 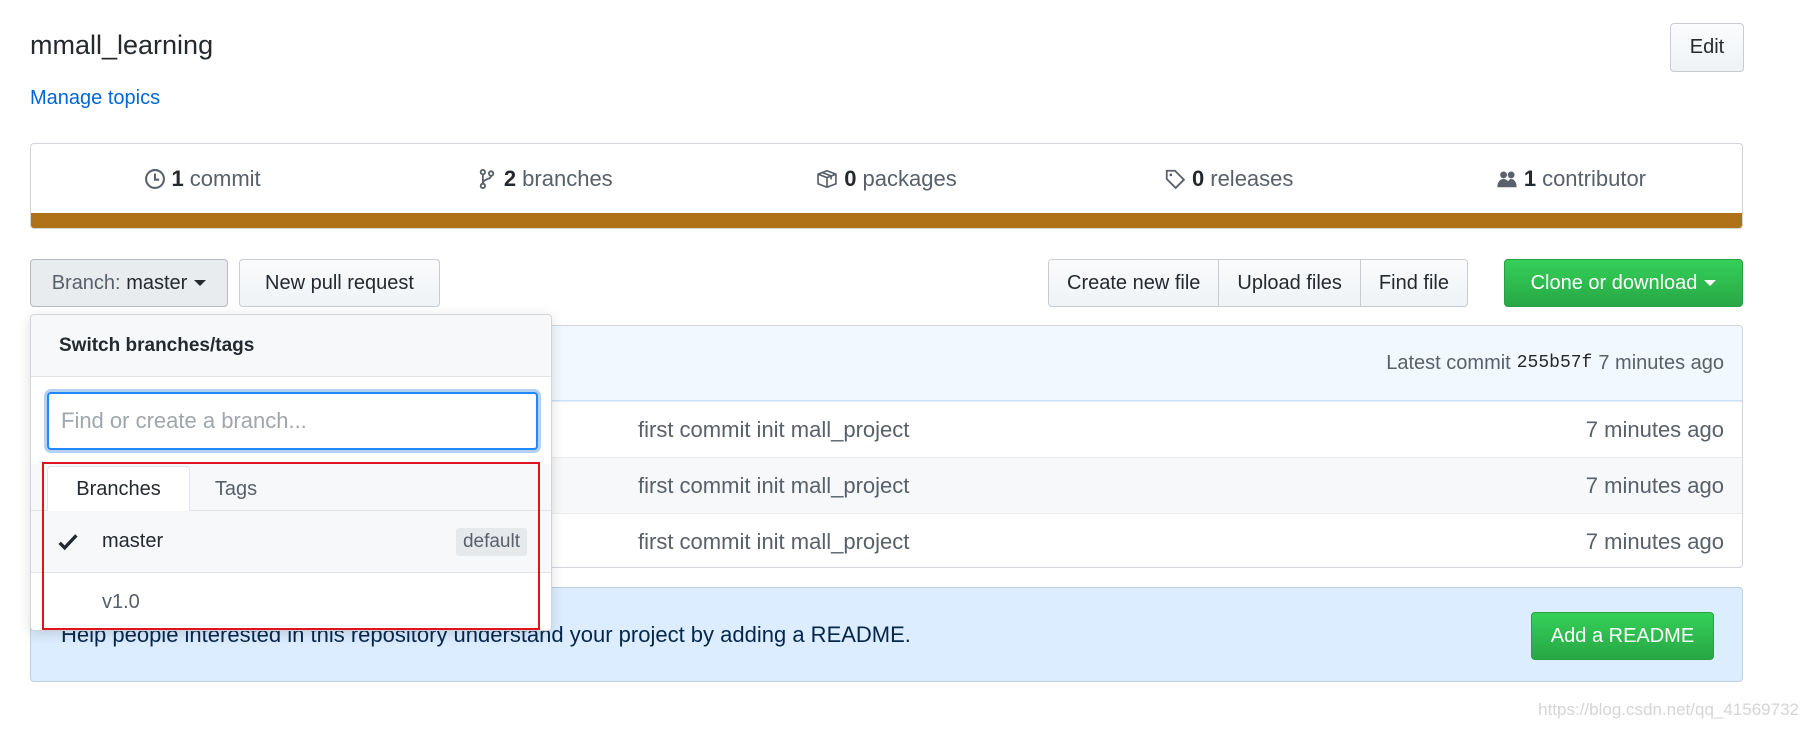 I want to click on file-actions-group: Create new file Upload files Find file, so click(x=1258, y=283).